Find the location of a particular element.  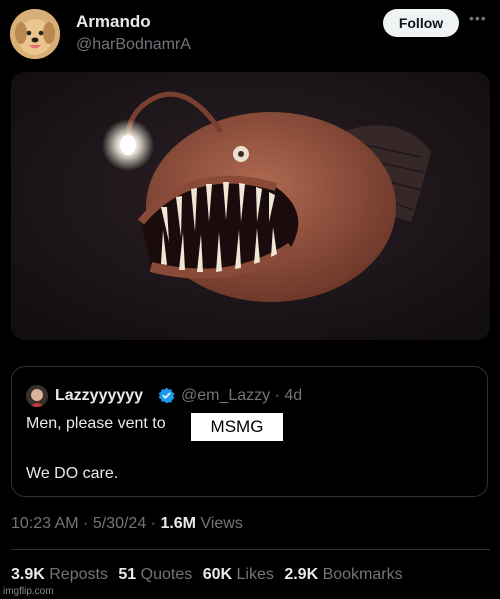

post-time: 10:23 AM is located at coordinates (45, 523).